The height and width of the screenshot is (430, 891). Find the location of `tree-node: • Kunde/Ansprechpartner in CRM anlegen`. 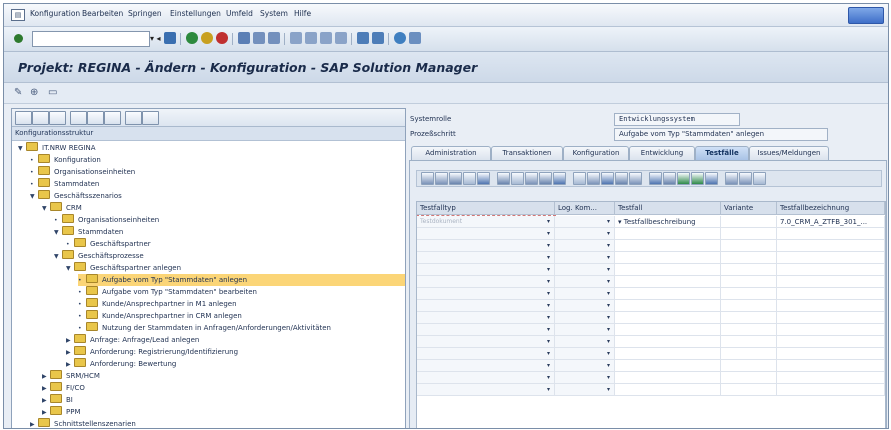

tree-node: • Kunde/Ansprechpartner in CRM anlegen is located at coordinates (160, 316).